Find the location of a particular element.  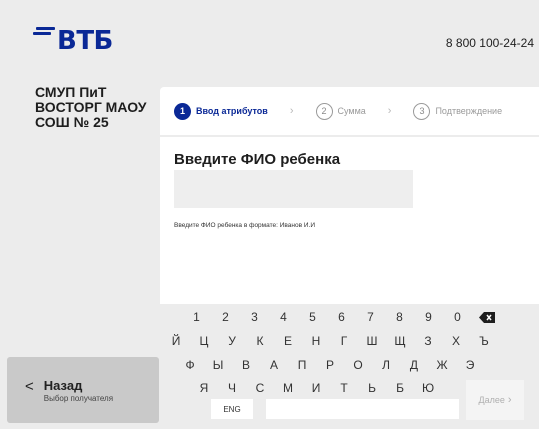

step-label: Сумма is located at coordinates (351, 111).